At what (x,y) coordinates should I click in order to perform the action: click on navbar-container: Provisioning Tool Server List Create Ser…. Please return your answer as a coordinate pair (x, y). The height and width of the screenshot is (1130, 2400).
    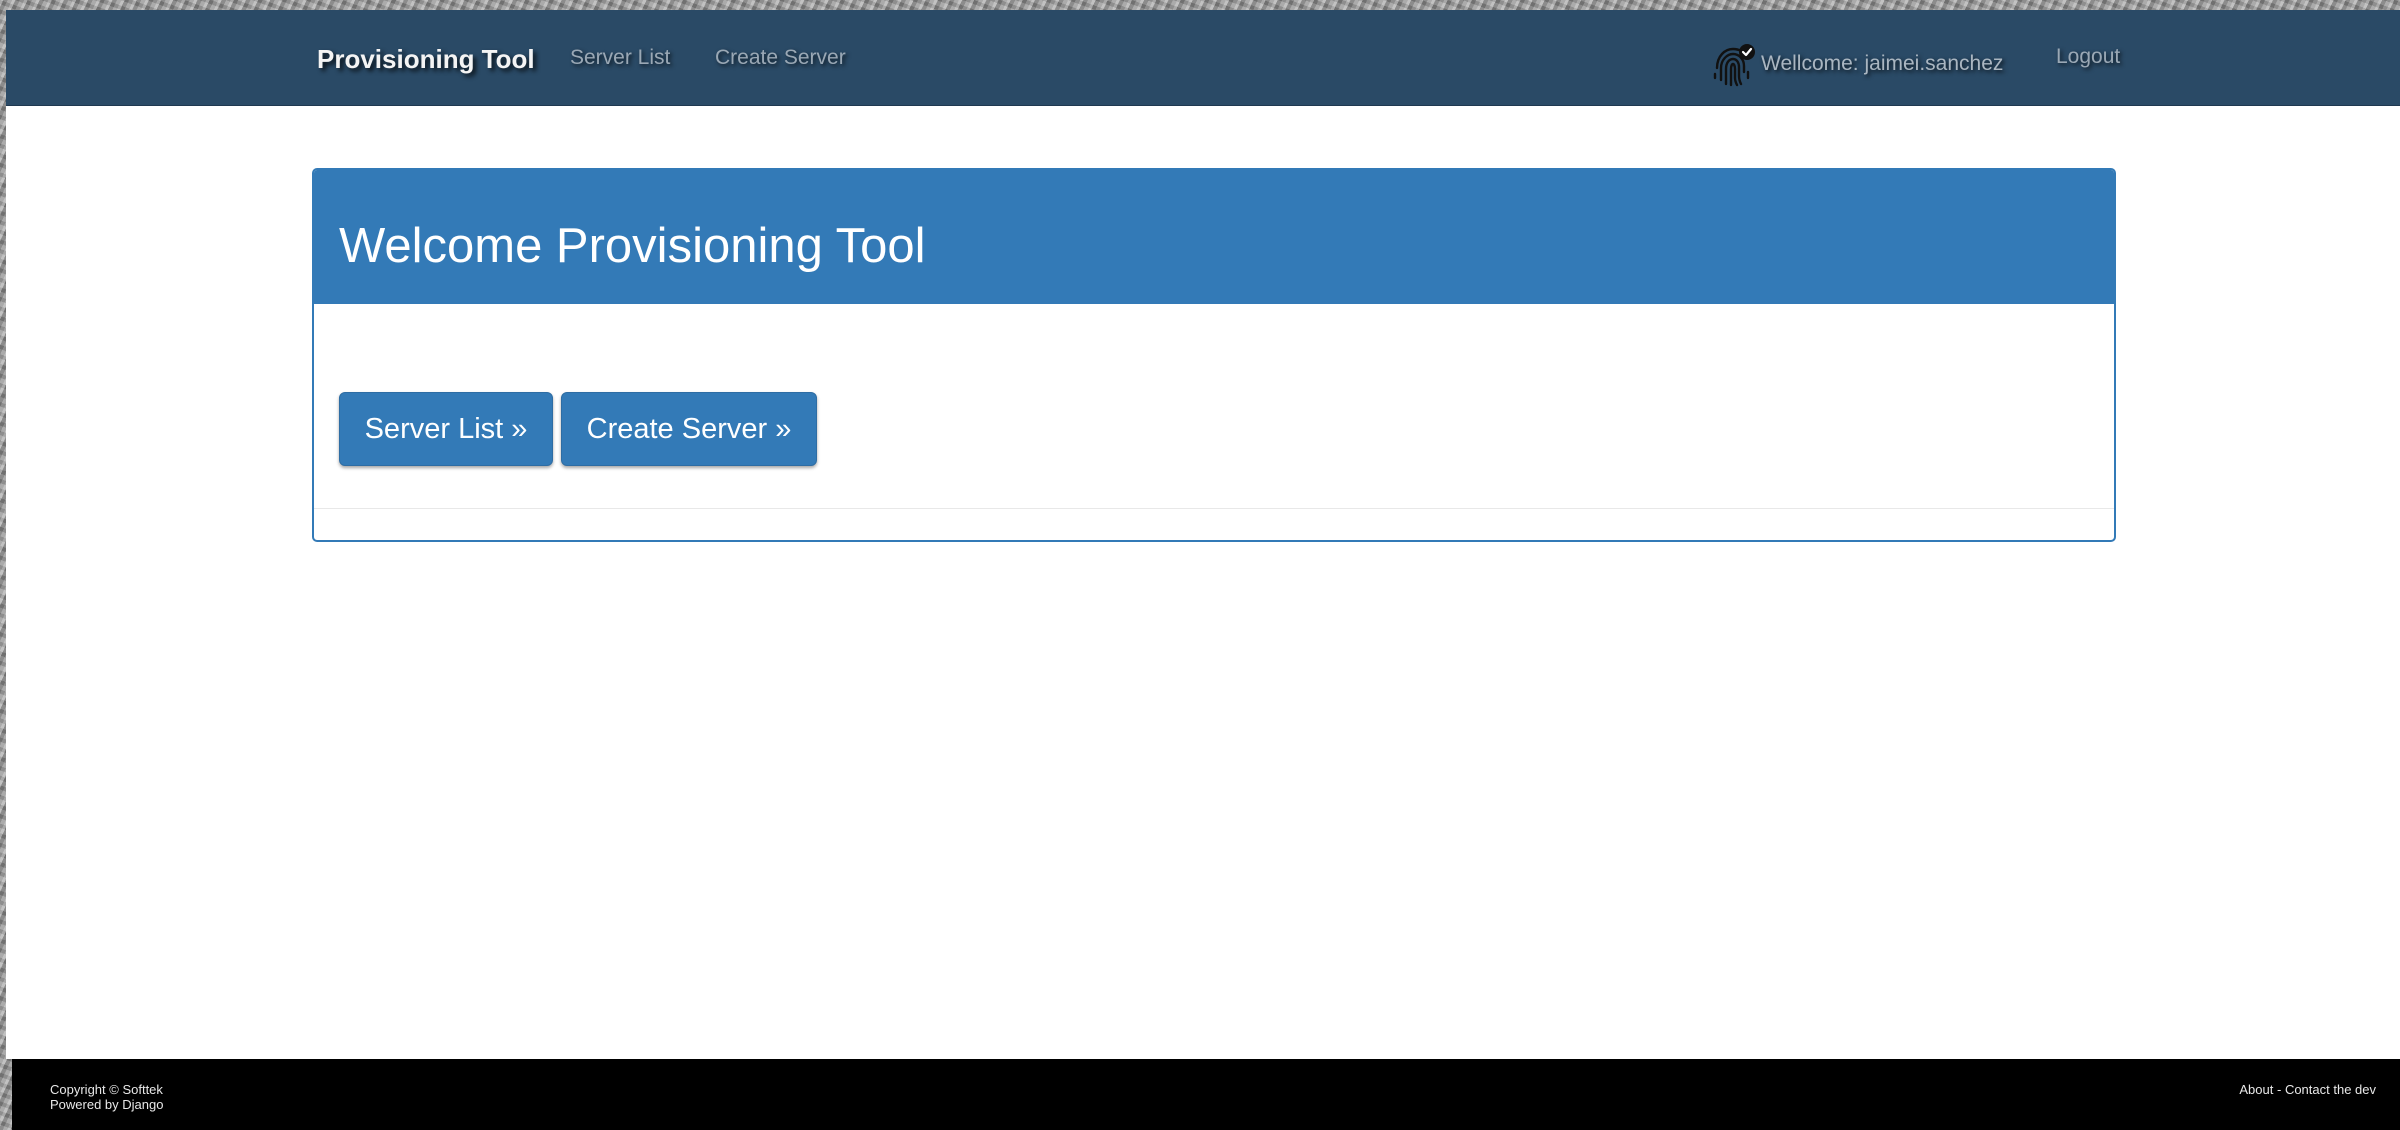
    Looking at the image, I should click on (1215, 57).